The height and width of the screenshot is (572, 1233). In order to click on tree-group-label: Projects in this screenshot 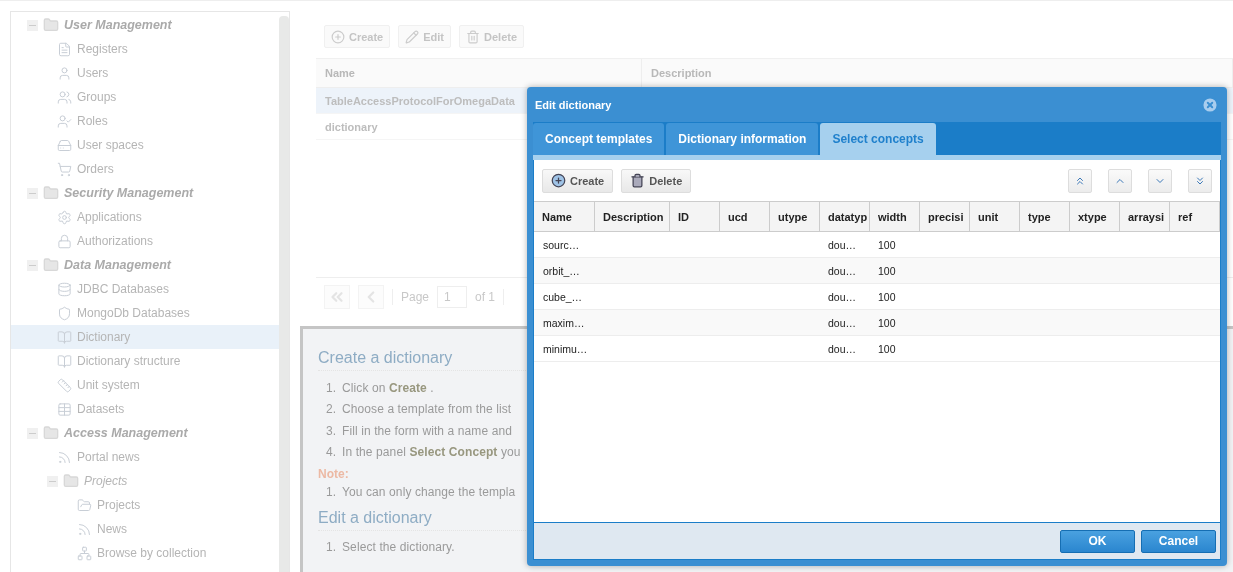, I will do `click(106, 481)`.